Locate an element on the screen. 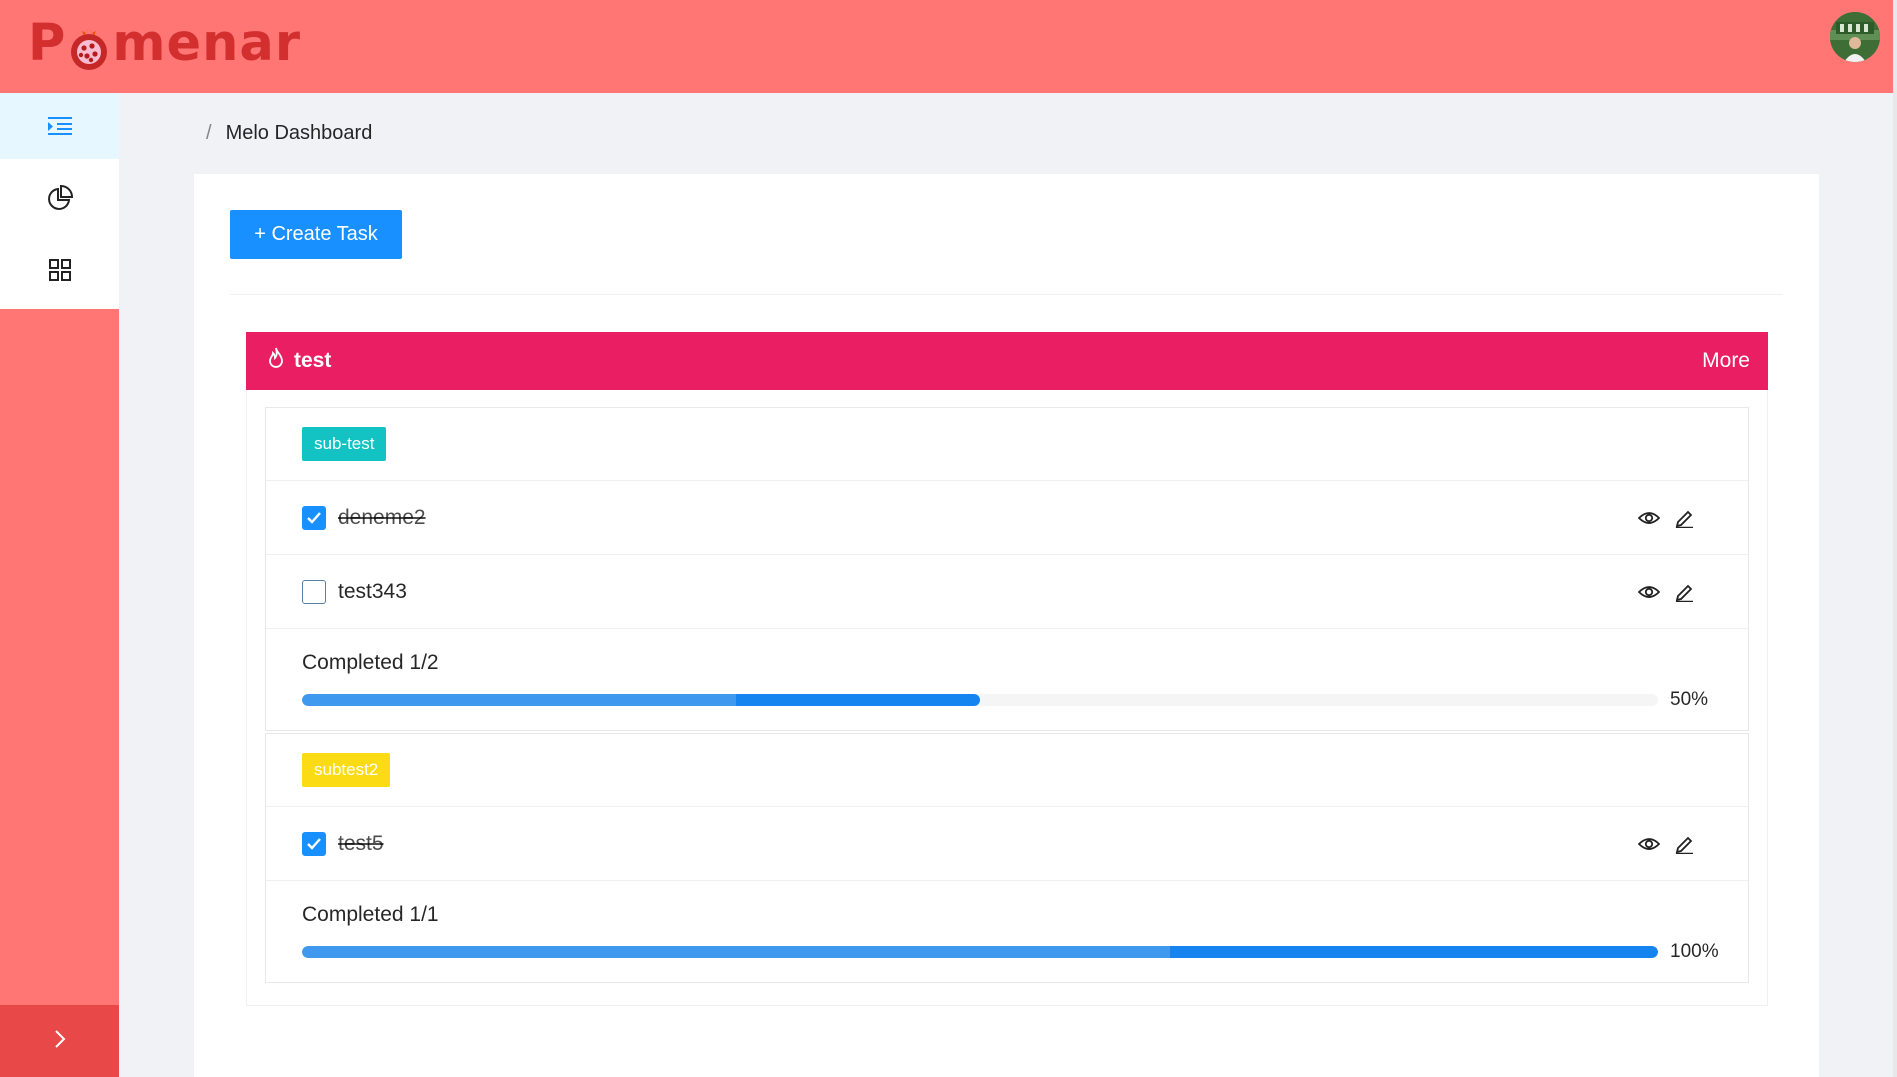 This screenshot has height=1077, width=1897. progress-row: Completed 1/2 50% is located at coordinates (1007, 679).